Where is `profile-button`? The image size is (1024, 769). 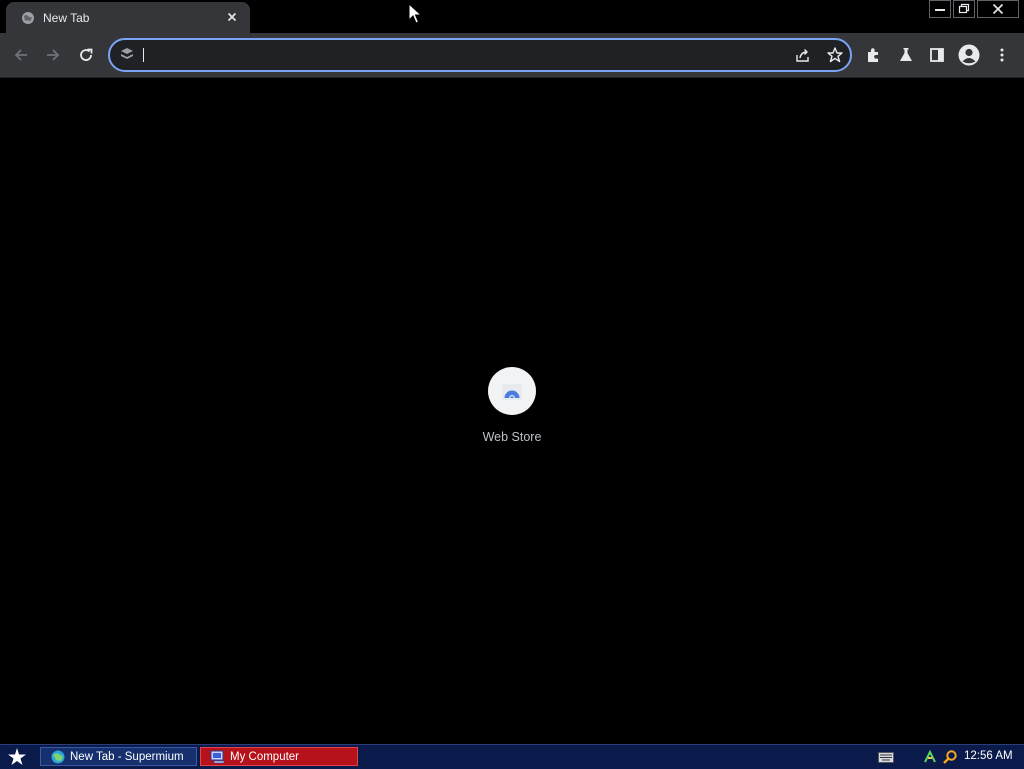 profile-button is located at coordinates (969, 55).